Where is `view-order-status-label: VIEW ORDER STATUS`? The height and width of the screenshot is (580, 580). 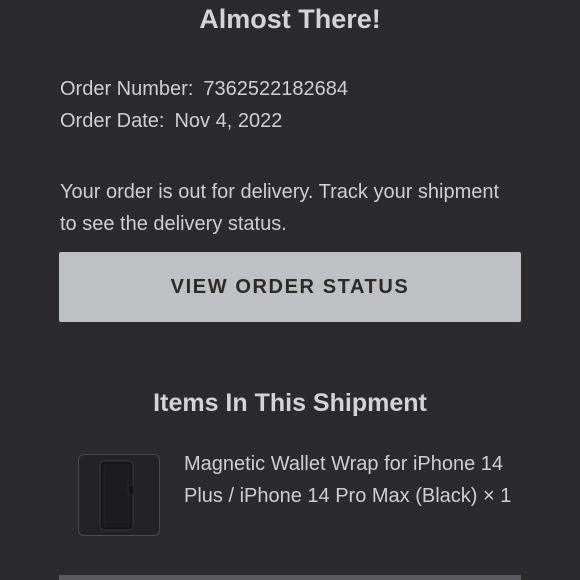
view-order-status-label: VIEW ORDER STATUS is located at coordinates (290, 286).